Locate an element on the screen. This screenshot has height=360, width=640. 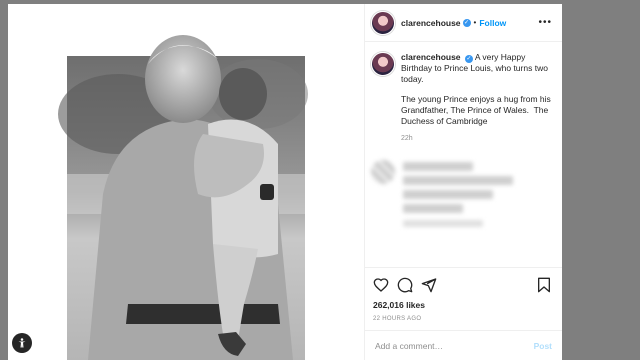
follow-button: Follow is located at coordinates (492, 23).